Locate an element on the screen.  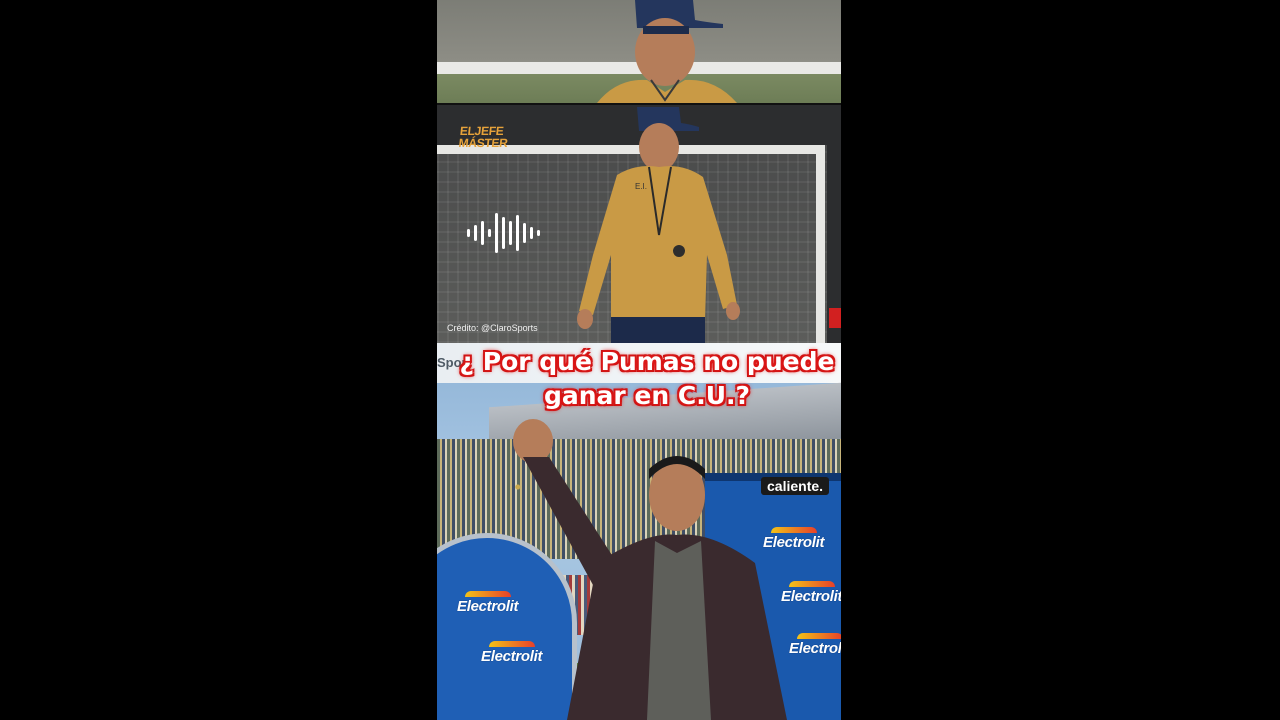
training-photo-panel: ELJEFE MÁSTER E.I. Crédito: @ClaroSports is located at coordinates (639, 224).